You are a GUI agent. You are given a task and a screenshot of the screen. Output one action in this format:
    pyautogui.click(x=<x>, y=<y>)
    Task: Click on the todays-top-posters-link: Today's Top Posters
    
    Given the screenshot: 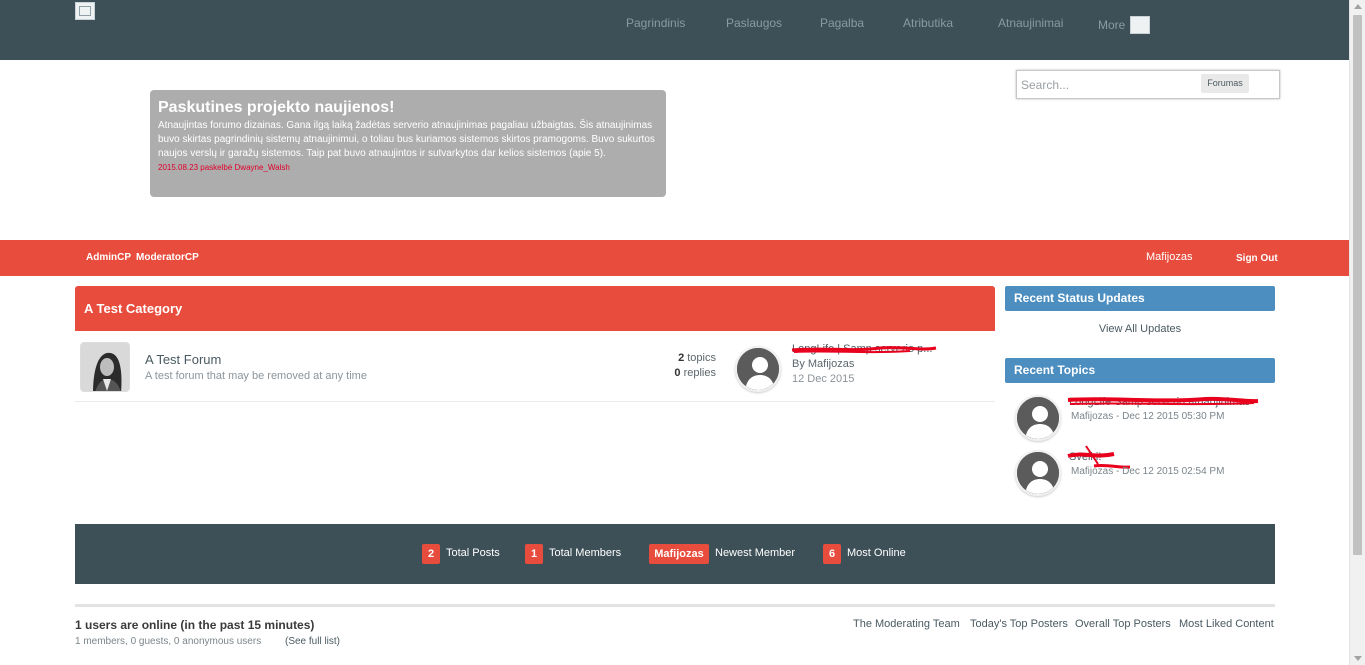 What is the action you would take?
    pyautogui.click(x=1019, y=624)
    